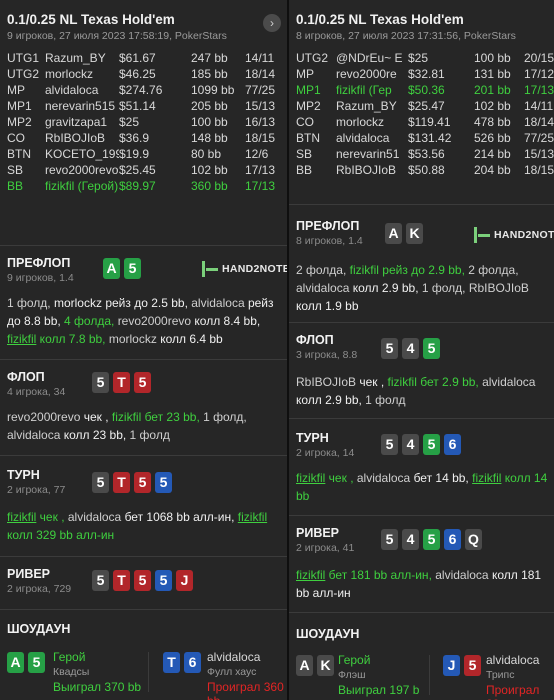 This screenshot has height=700, width=554. I want to click on player-stack: $274.76, so click(141, 90).